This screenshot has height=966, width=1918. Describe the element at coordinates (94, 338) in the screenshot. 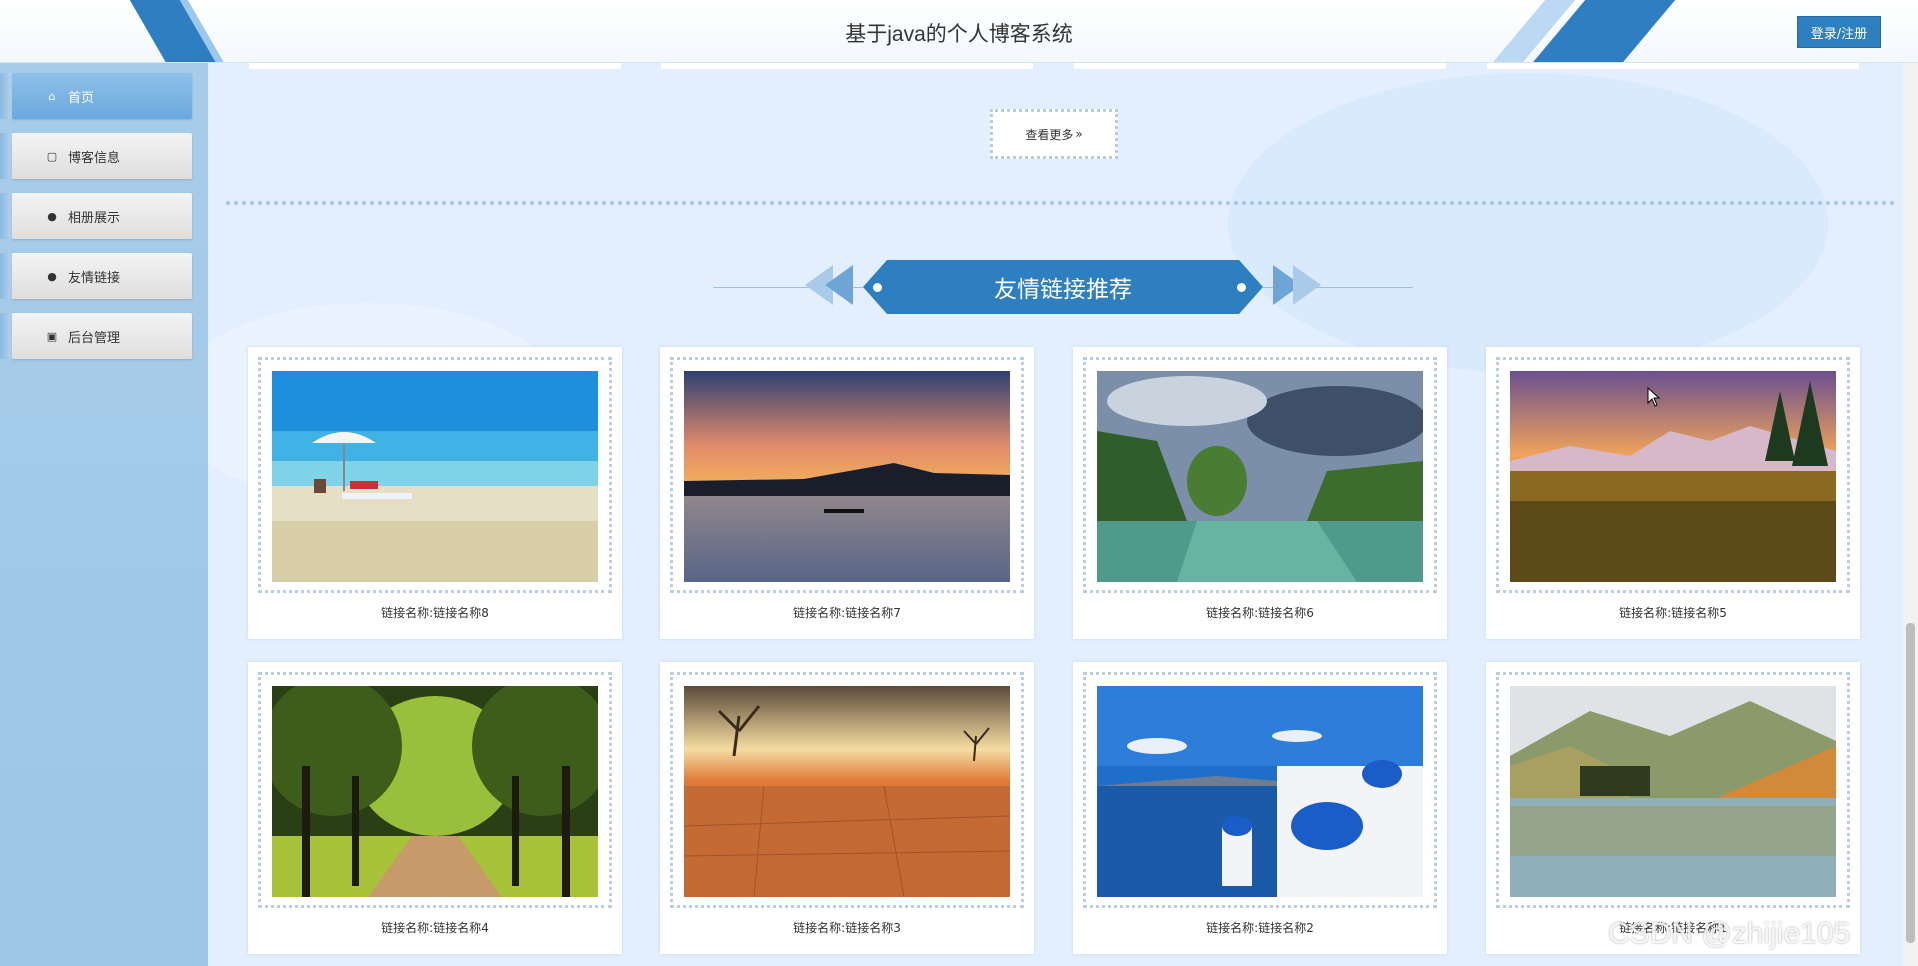

I see `sidebar-item-label: 后台管理` at that location.